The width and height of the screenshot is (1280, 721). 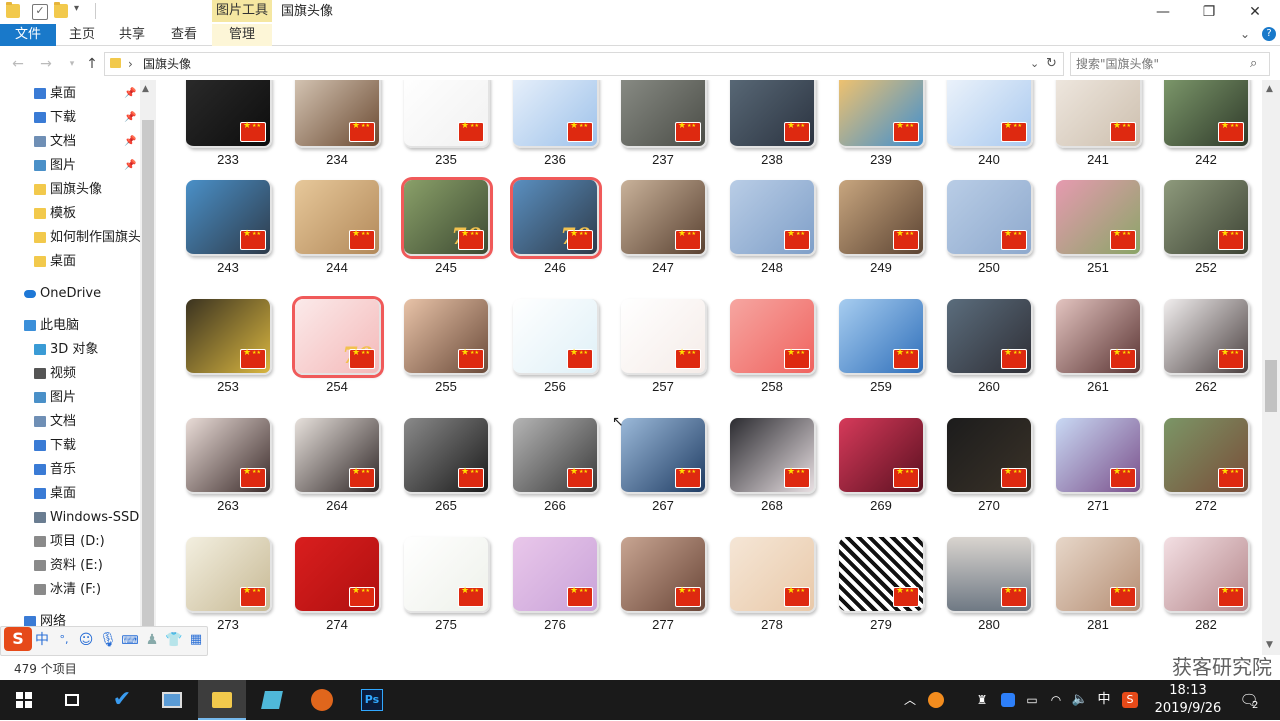 I want to click on file-item: 263, so click(x=232, y=472).